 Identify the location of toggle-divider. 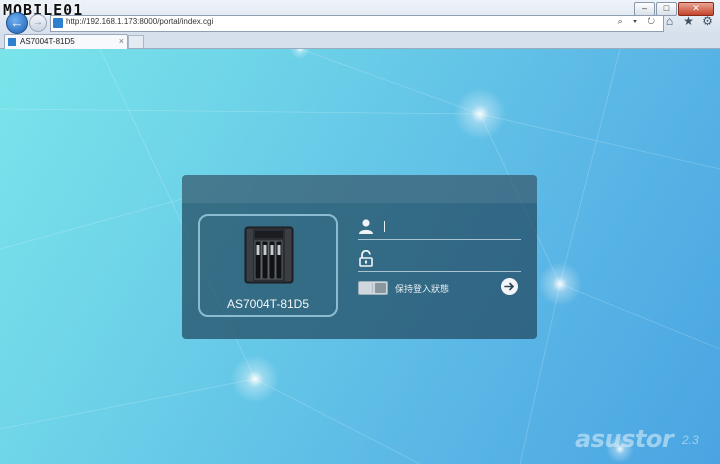
(372, 288).